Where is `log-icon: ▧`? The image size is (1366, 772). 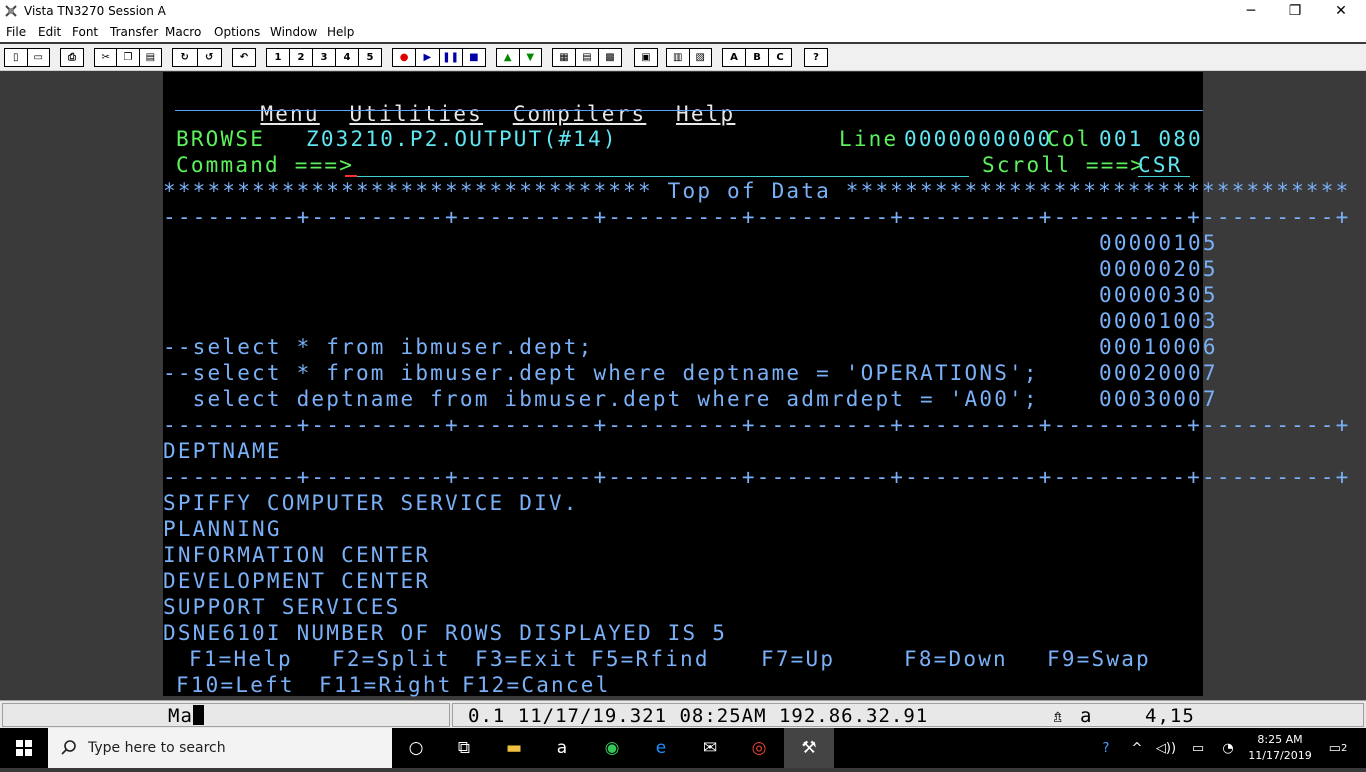
log-icon: ▧ is located at coordinates (701, 57).